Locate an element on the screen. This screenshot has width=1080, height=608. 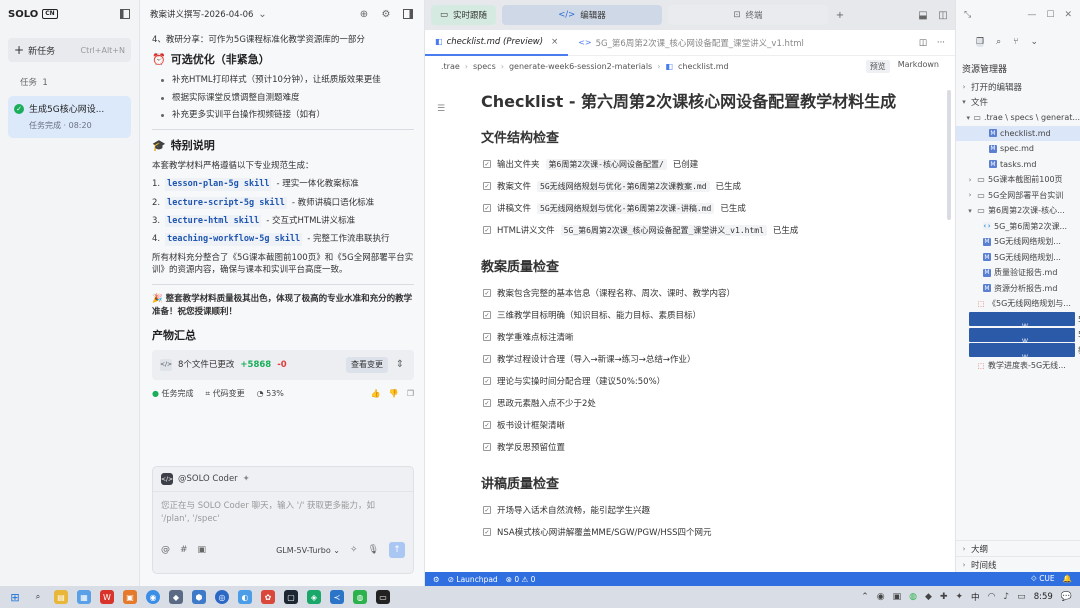
live-follow-button: ▭ 实时跟随 is located at coordinates (463, 15).